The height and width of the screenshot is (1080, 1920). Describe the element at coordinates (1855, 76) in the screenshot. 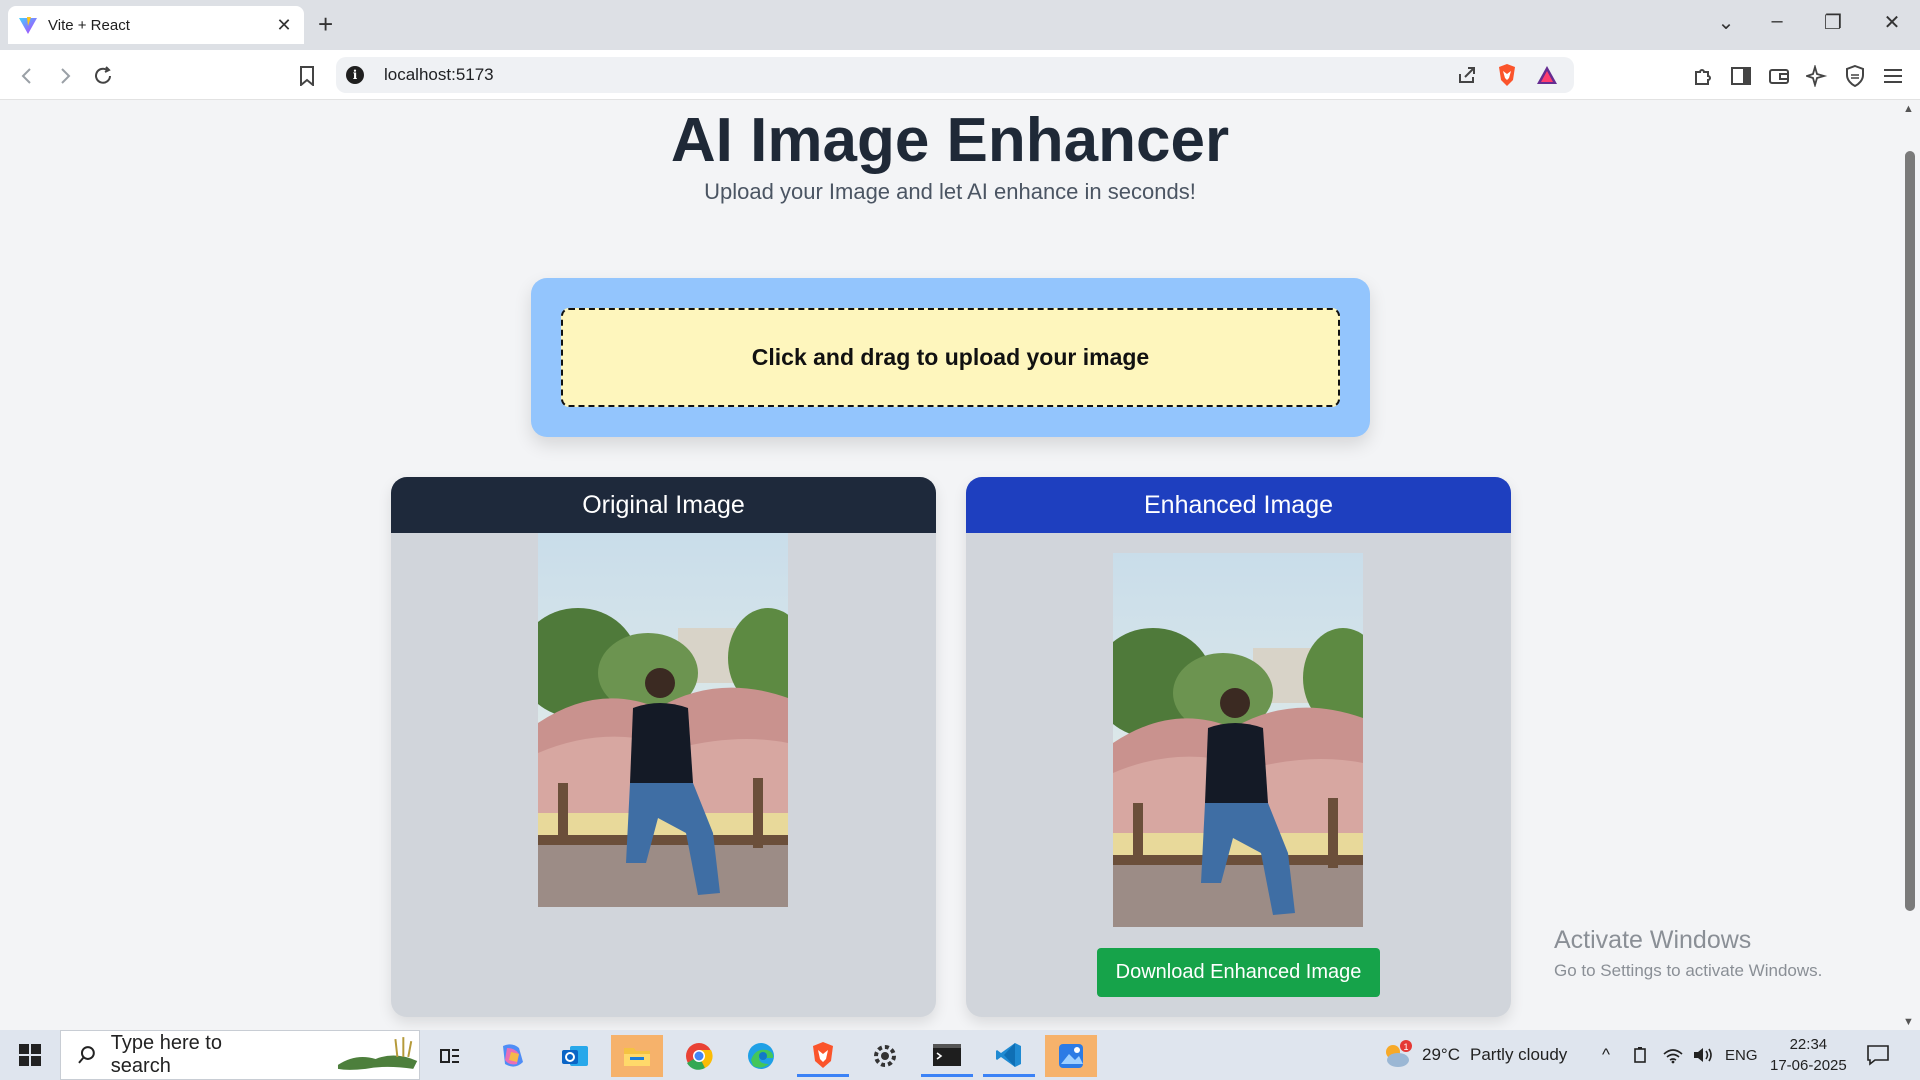

I see `vpn-icon` at that location.